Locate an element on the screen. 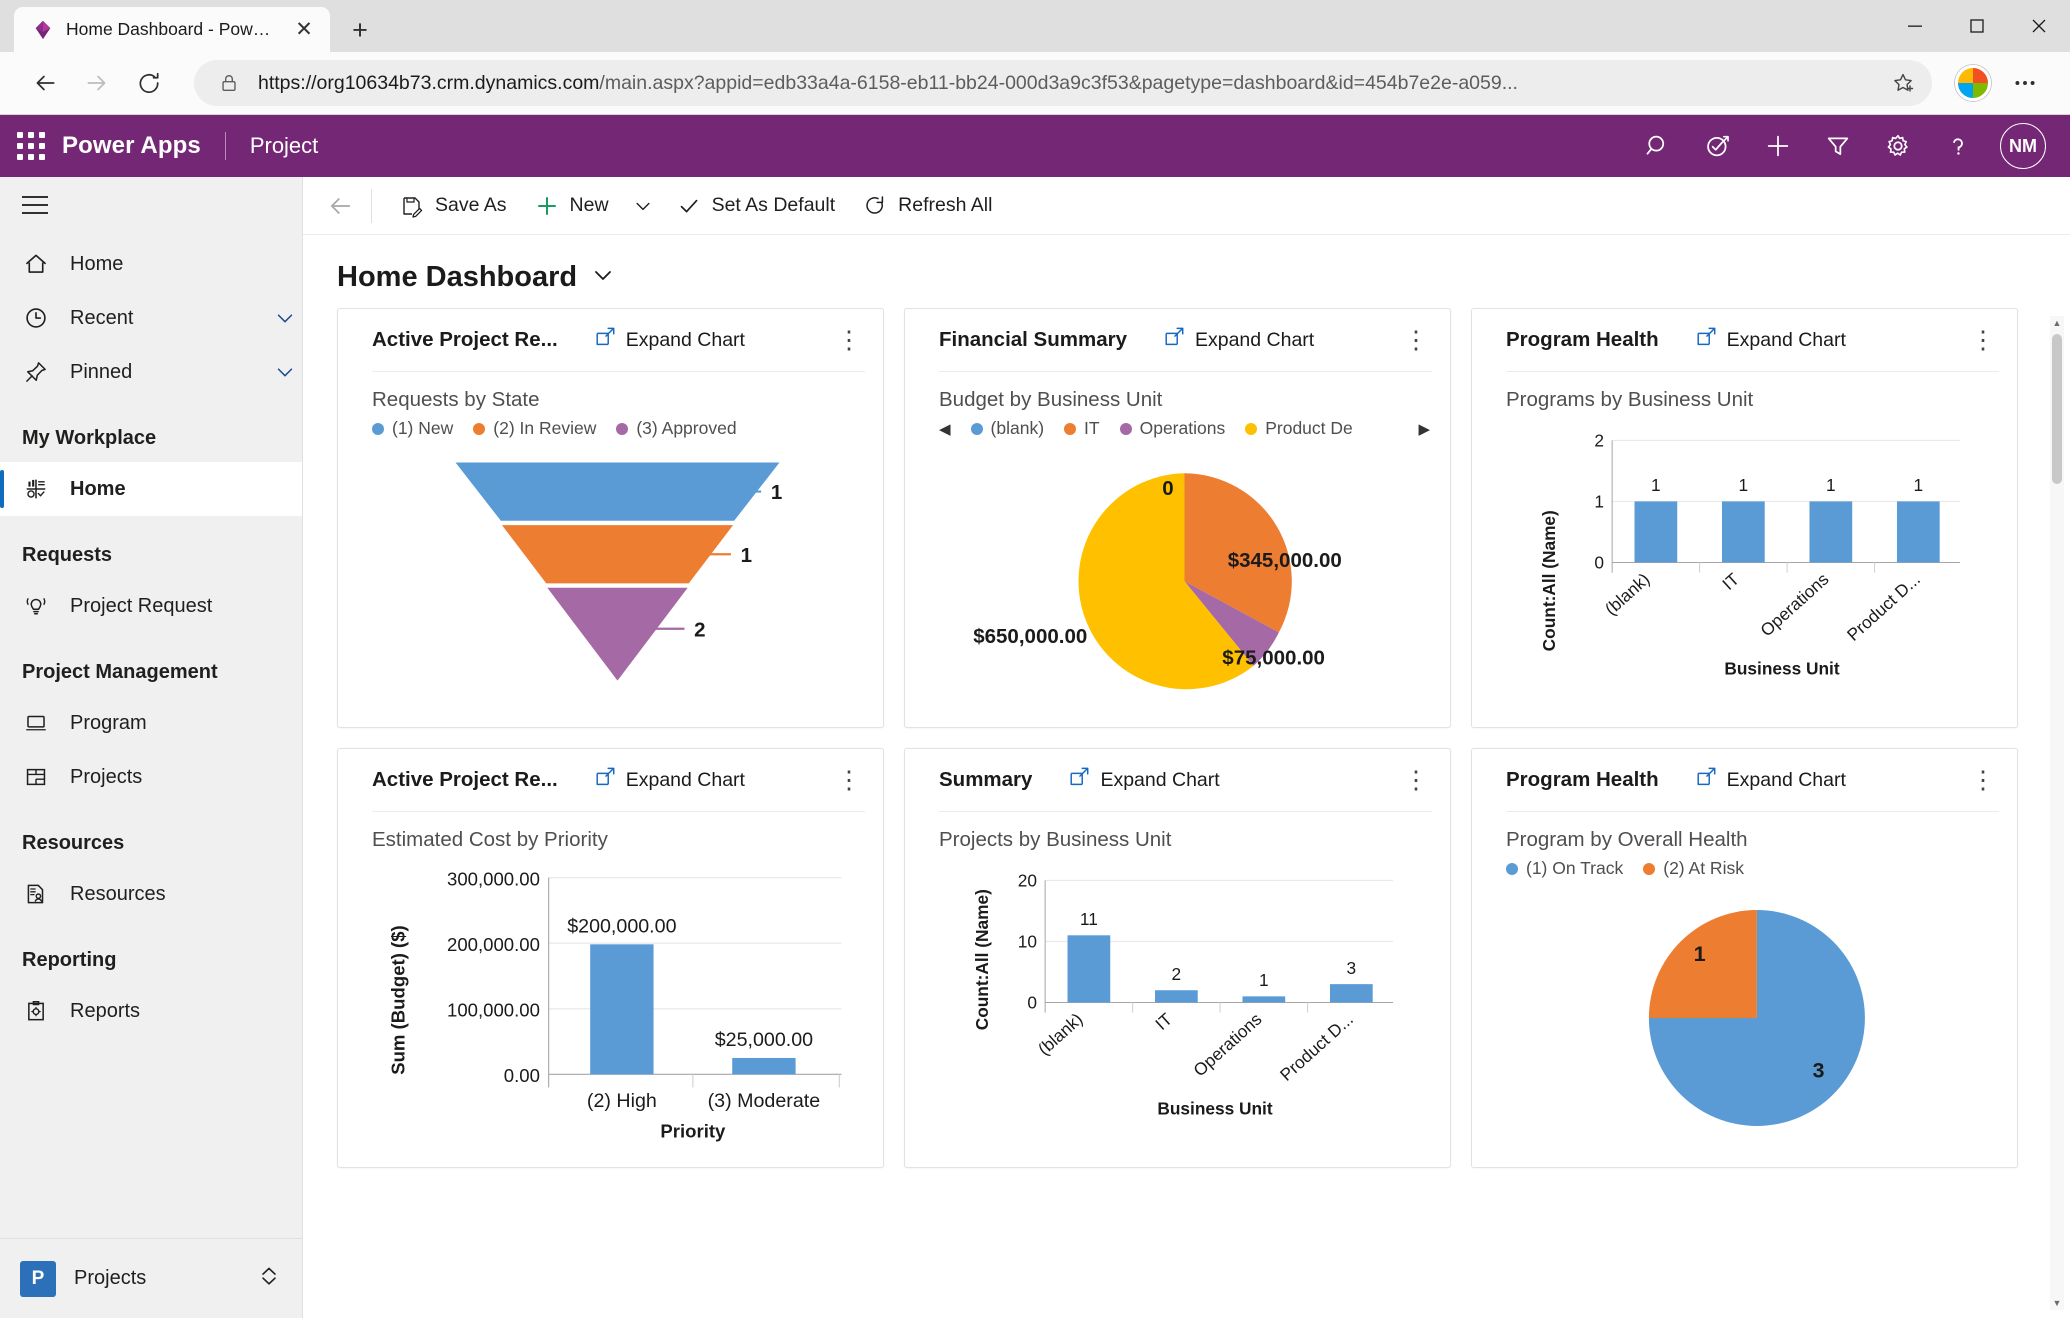 The image size is (2070, 1318). browser-more-icon is located at coordinates (2025, 83).